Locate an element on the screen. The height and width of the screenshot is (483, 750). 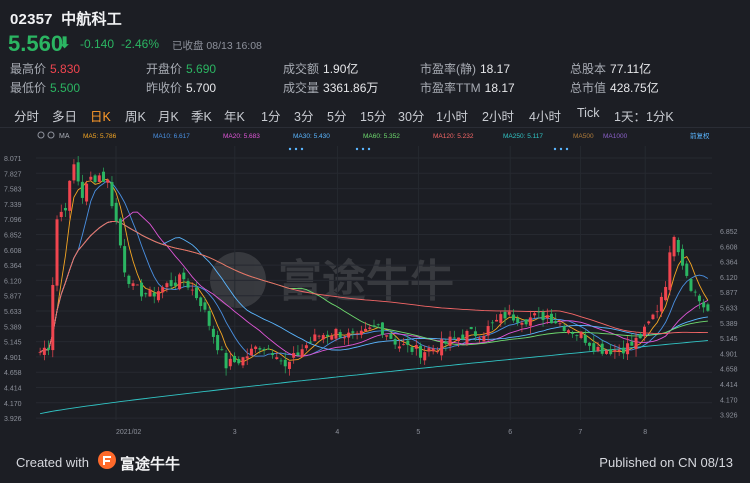
right-tick-label: 5.633 is located at coordinates (729, 309).